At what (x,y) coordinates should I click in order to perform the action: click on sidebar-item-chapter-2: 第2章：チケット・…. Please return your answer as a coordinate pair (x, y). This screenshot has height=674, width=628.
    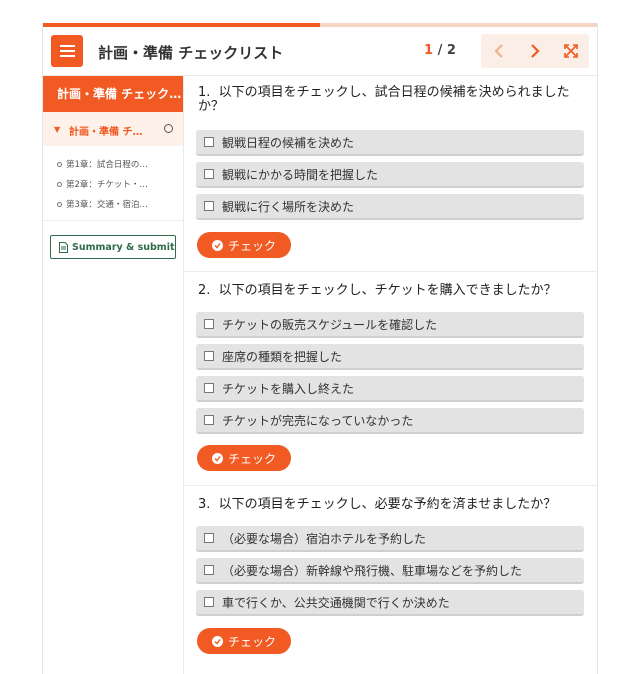
    Looking at the image, I should click on (102, 184).